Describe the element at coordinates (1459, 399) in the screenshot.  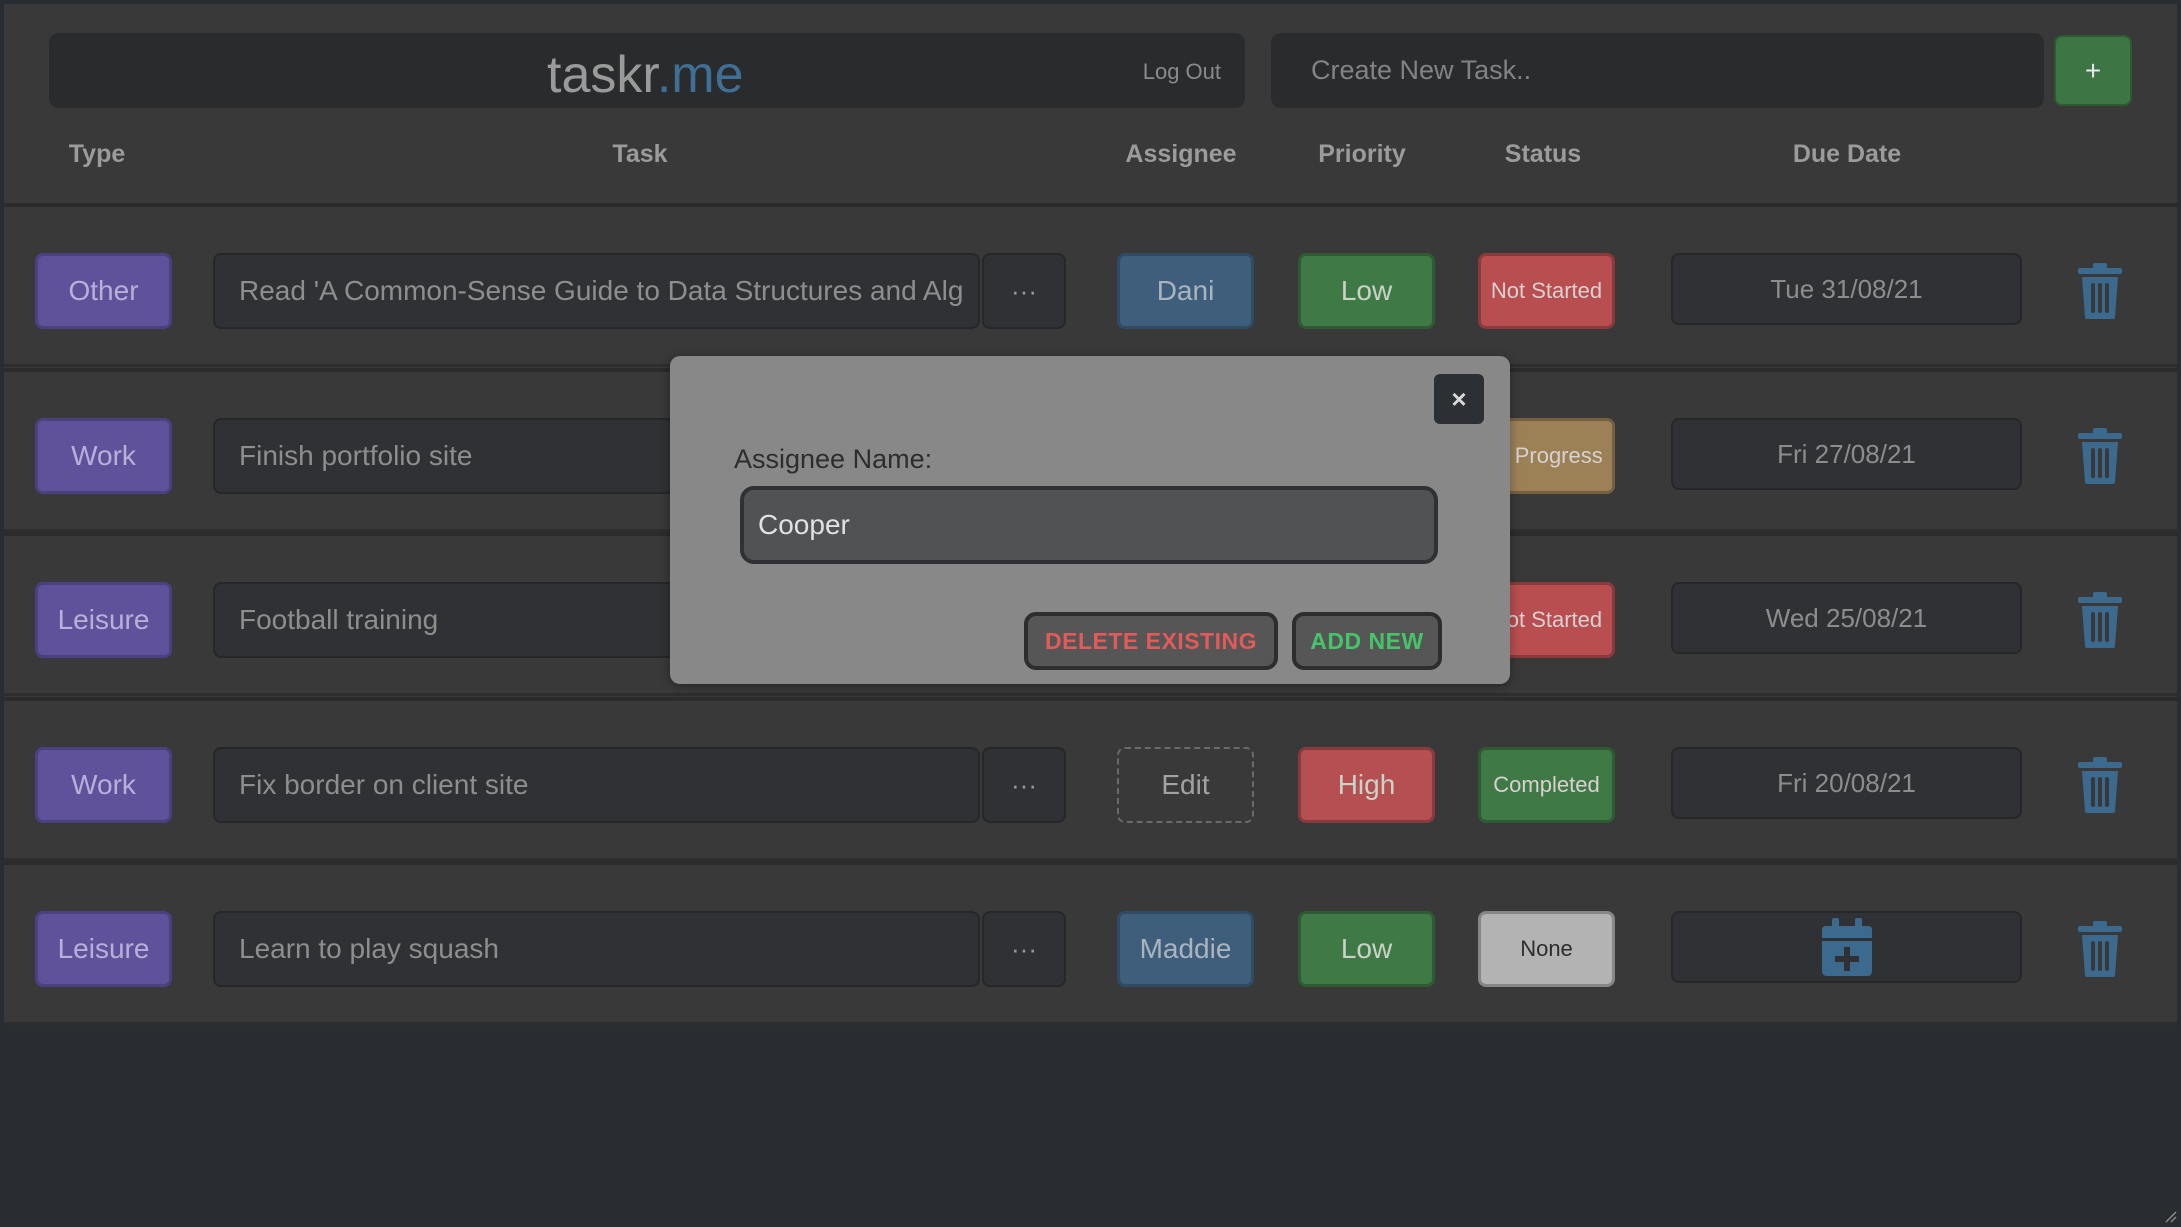
I see `close-icon: ×` at that location.